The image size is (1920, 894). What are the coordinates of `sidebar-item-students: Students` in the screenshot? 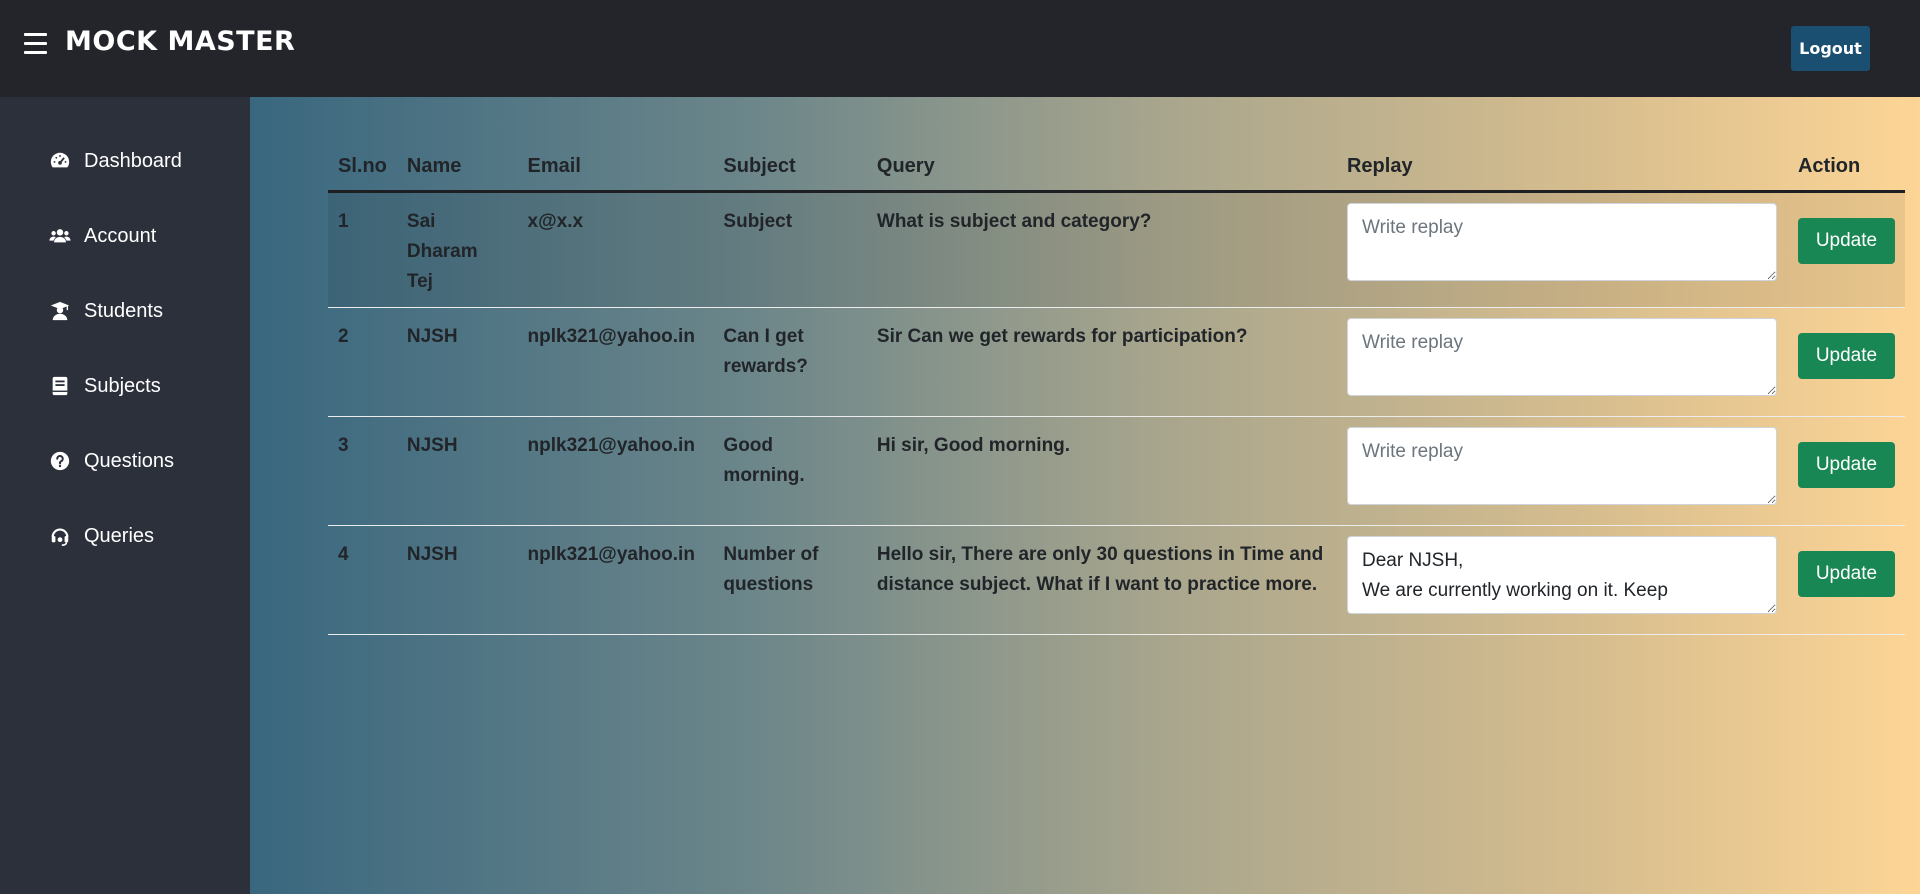 It's located at (105, 311).